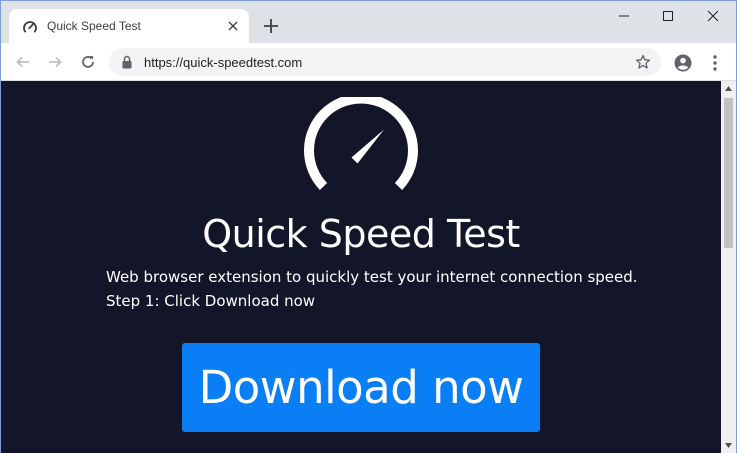 The width and height of the screenshot is (737, 453). I want to click on maximize-icon, so click(668, 16).